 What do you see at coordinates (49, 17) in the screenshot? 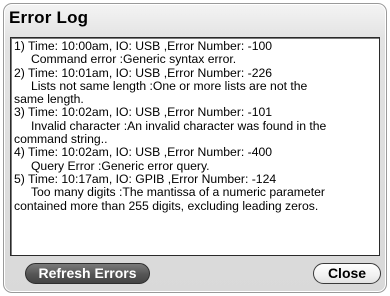
I see `dialog-title: Error Log` at bounding box center [49, 17].